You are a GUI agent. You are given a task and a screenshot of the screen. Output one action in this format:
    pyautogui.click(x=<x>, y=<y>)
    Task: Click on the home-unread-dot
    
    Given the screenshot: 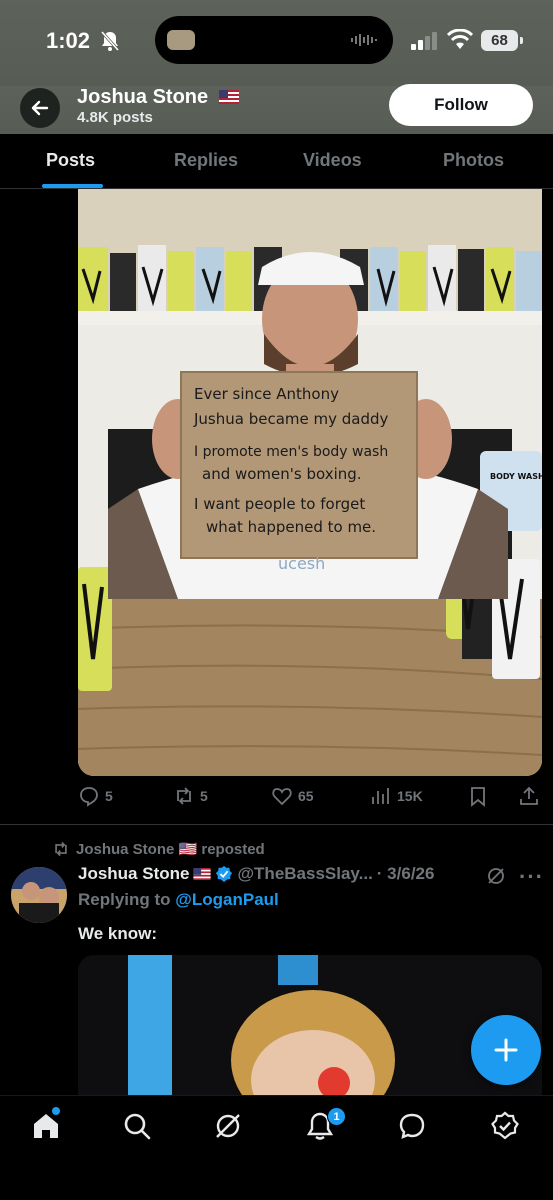 What is the action you would take?
    pyautogui.click(x=56, y=1111)
    